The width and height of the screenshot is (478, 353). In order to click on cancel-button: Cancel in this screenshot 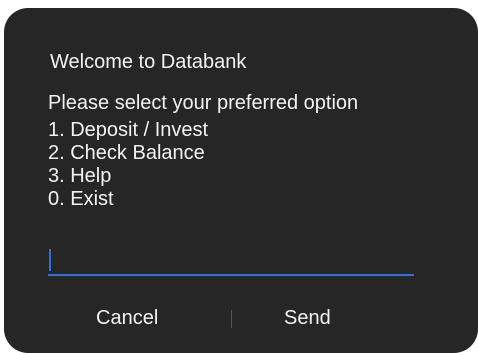, I will do `click(136, 318)`.